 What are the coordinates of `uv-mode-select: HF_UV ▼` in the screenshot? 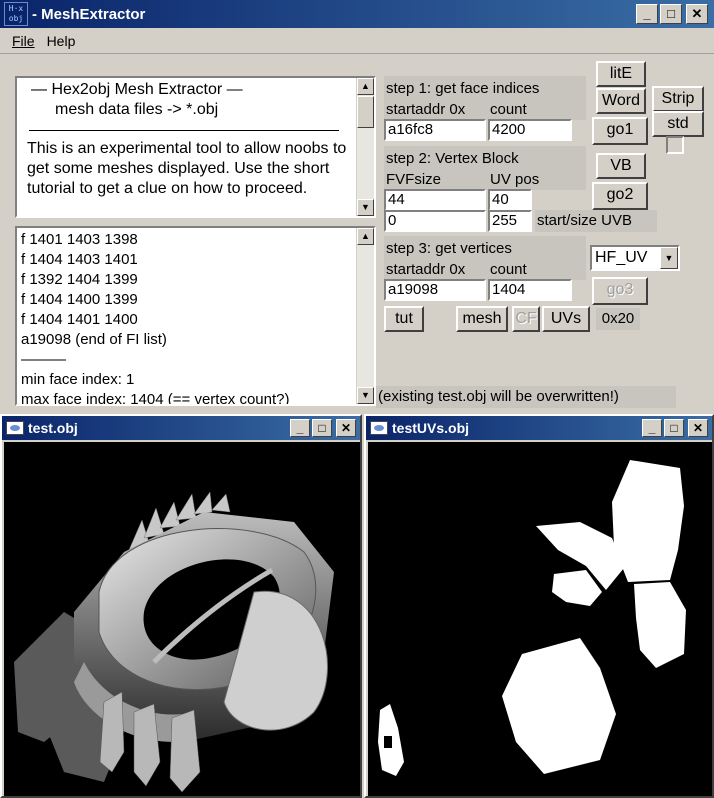 It's located at (635, 258).